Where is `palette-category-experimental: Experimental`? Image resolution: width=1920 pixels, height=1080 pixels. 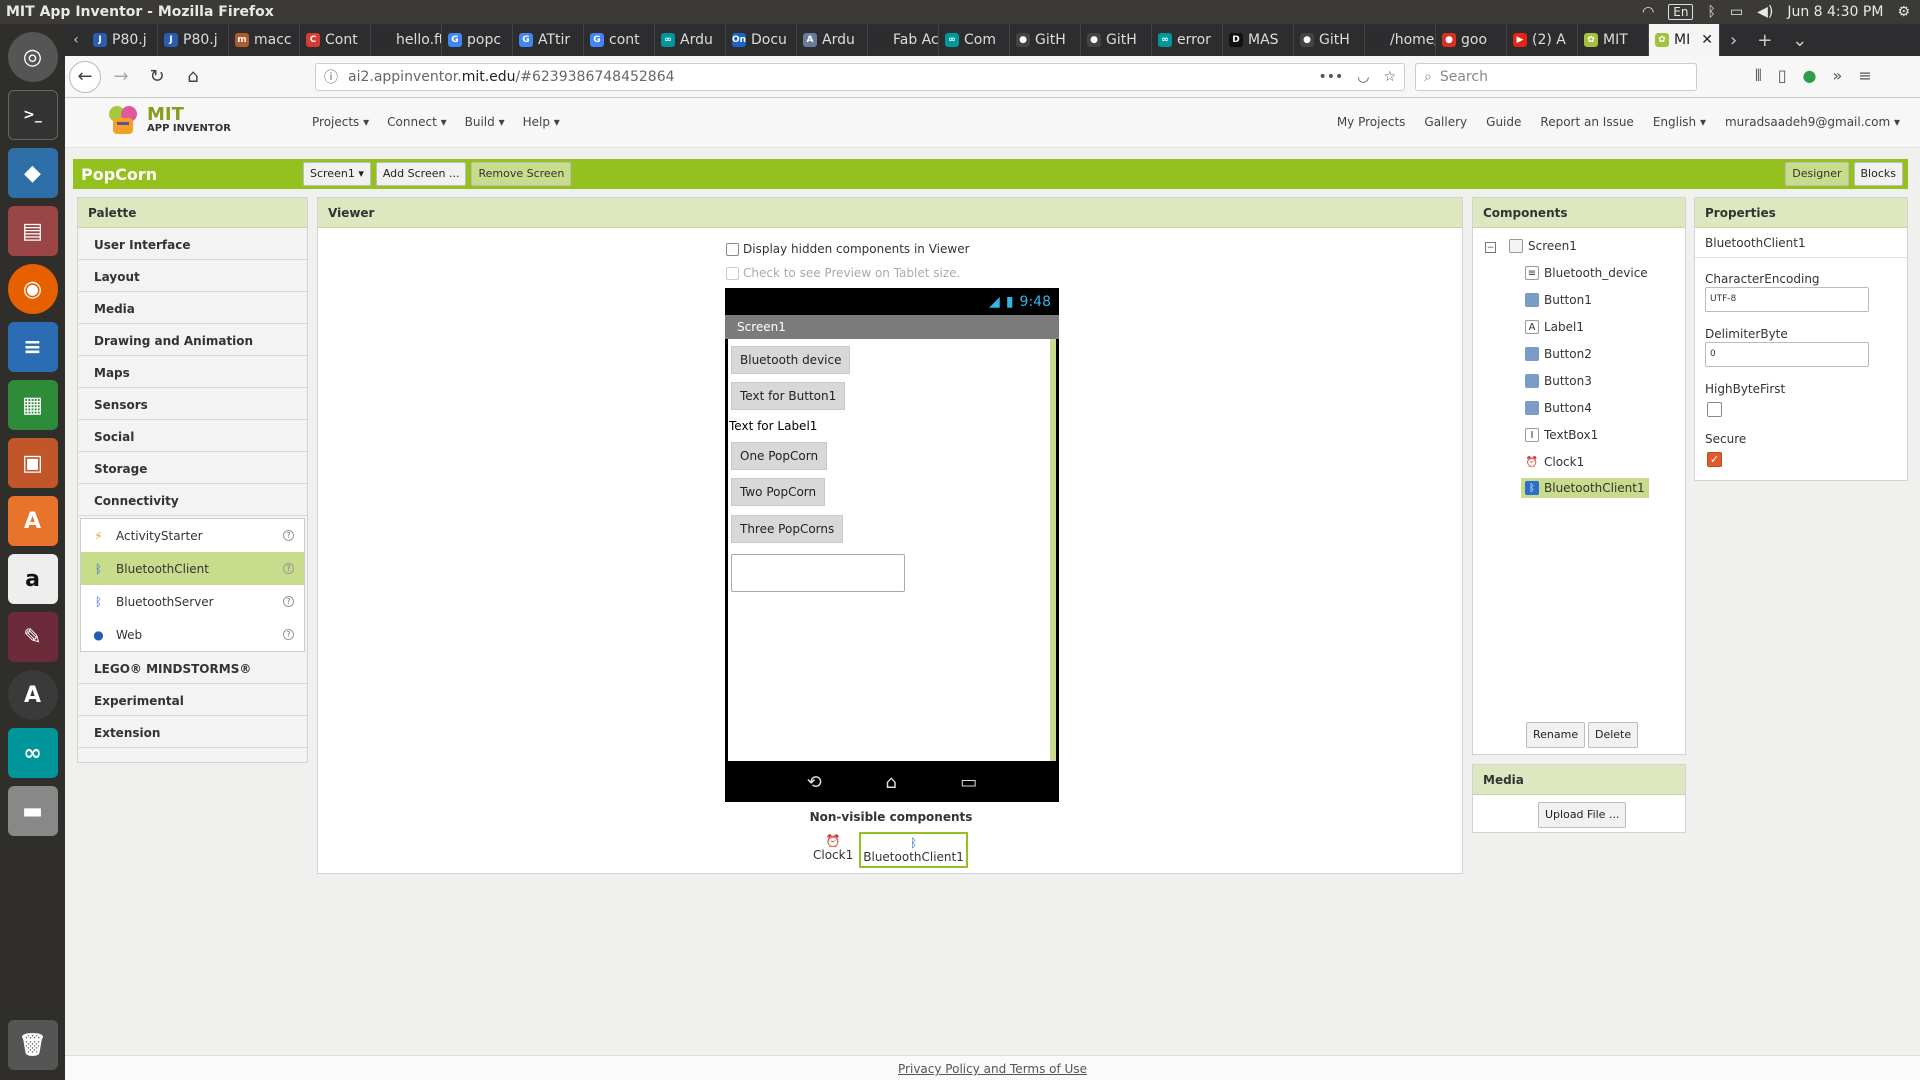 palette-category-experimental: Experimental is located at coordinates (192, 701).